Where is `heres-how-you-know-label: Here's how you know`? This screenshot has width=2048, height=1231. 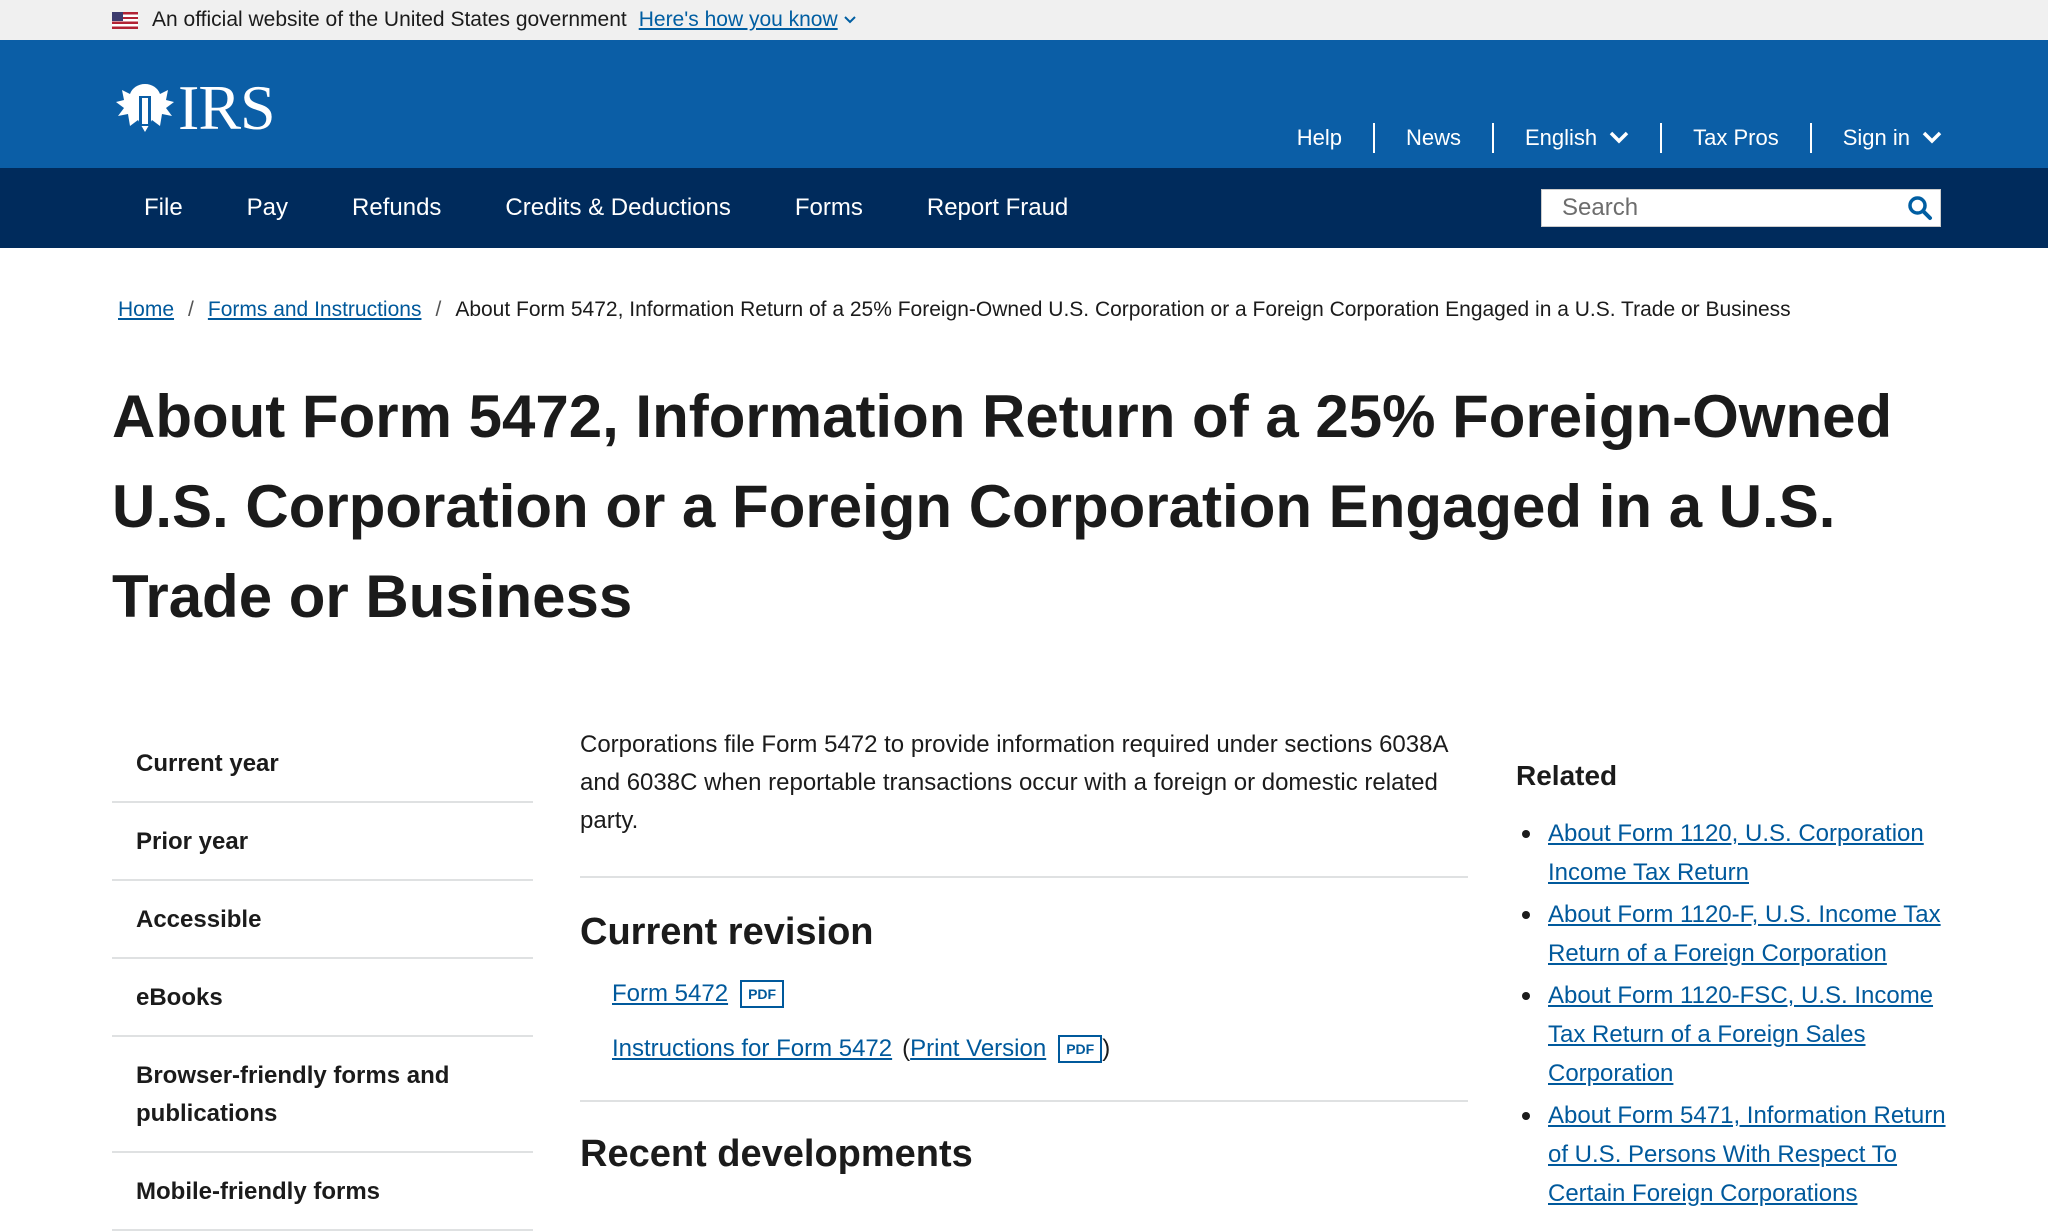
heres-how-you-know-label: Here's how you know is located at coordinates (738, 19).